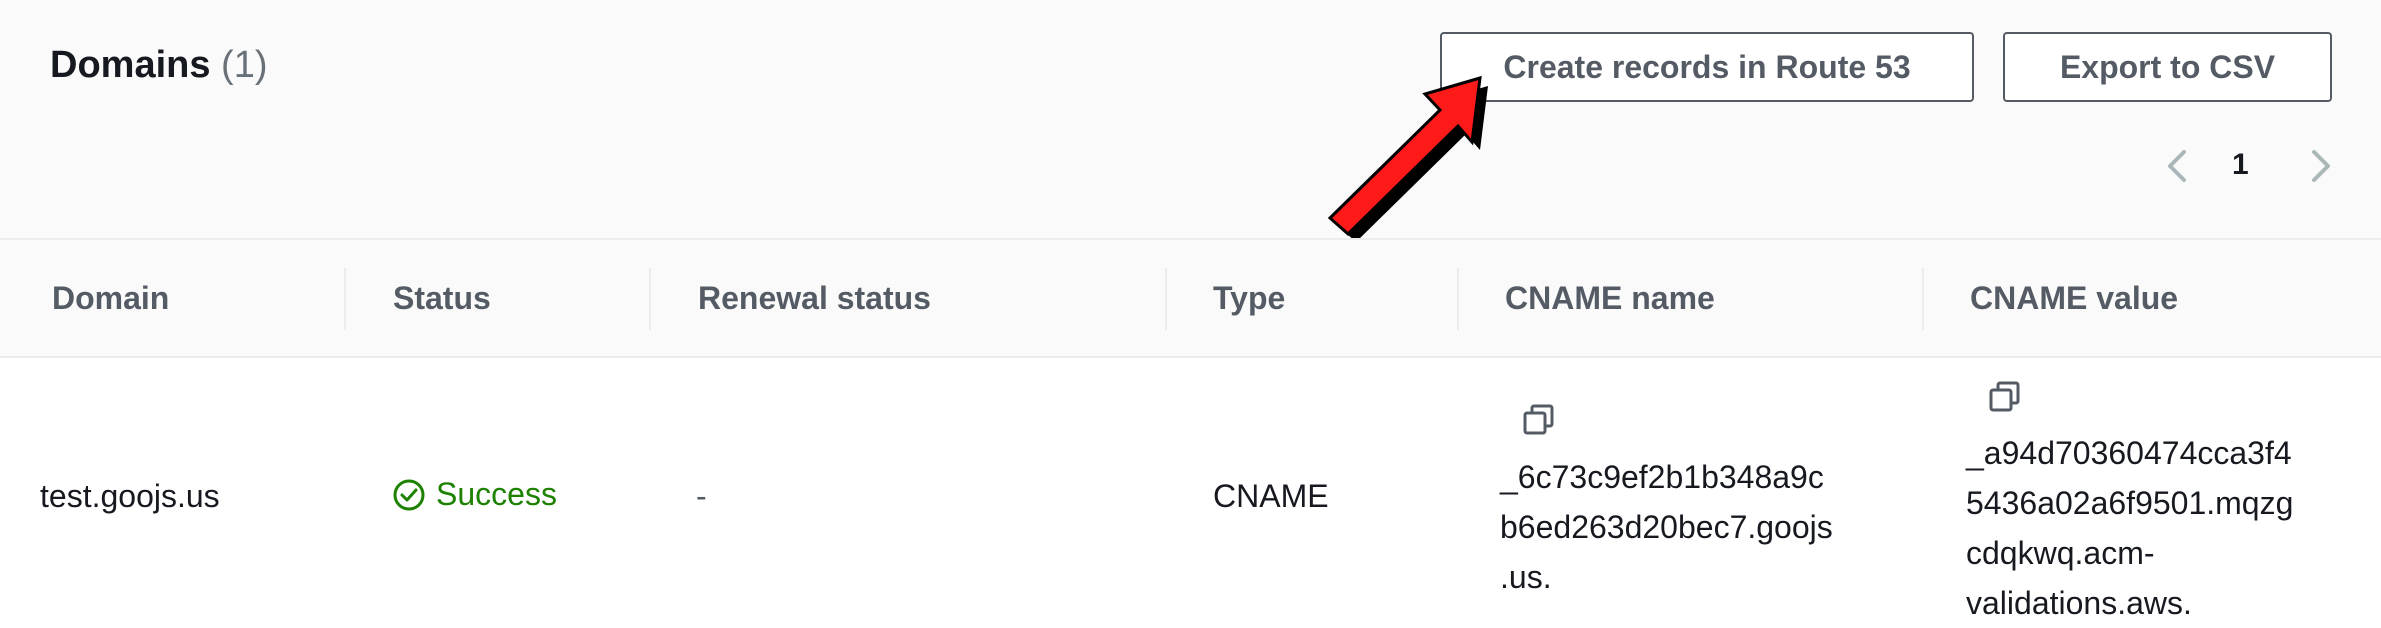 The height and width of the screenshot is (628, 2381). I want to click on column-header-renewal-status: Renewal status, so click(814, 298).